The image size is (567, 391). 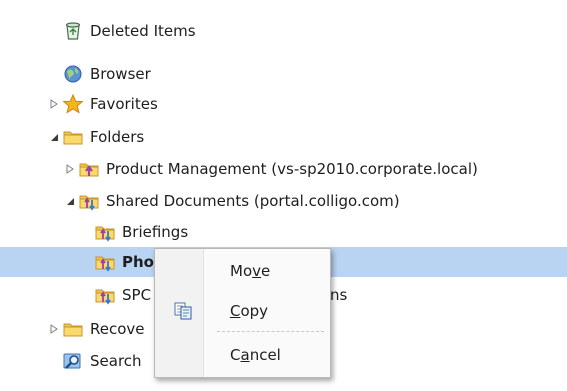 What do you see at coordinates (73, 104) in the screenshot?
I see `star-icon` at bounding box center [73, 104].